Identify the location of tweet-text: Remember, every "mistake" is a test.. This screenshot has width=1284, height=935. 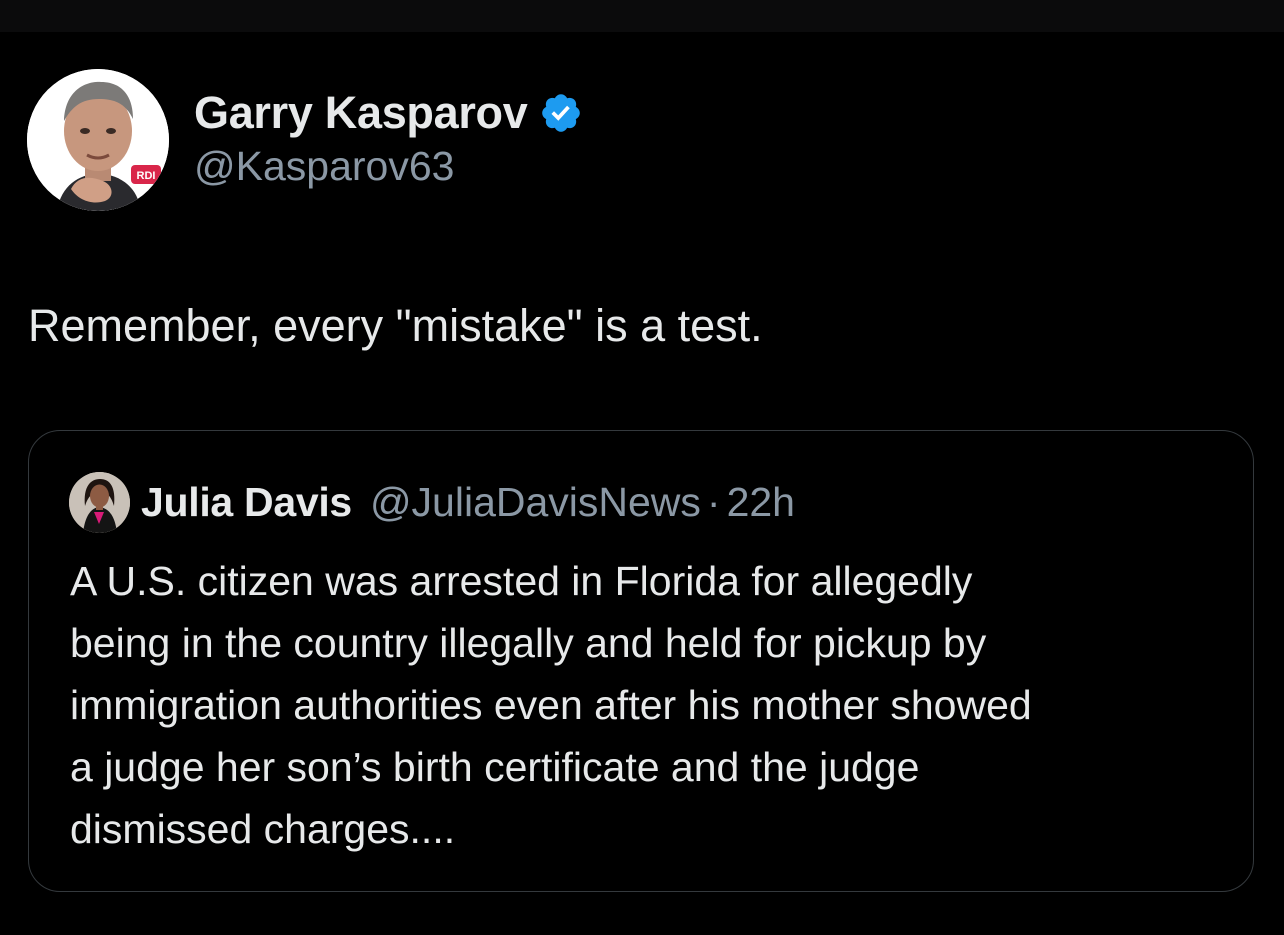
(395, 325).